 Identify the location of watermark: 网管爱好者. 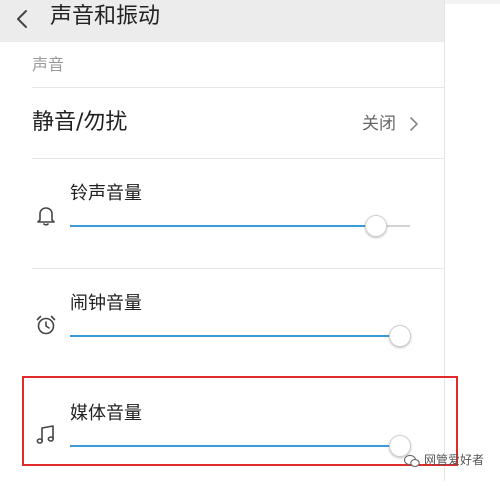
(444, 460).